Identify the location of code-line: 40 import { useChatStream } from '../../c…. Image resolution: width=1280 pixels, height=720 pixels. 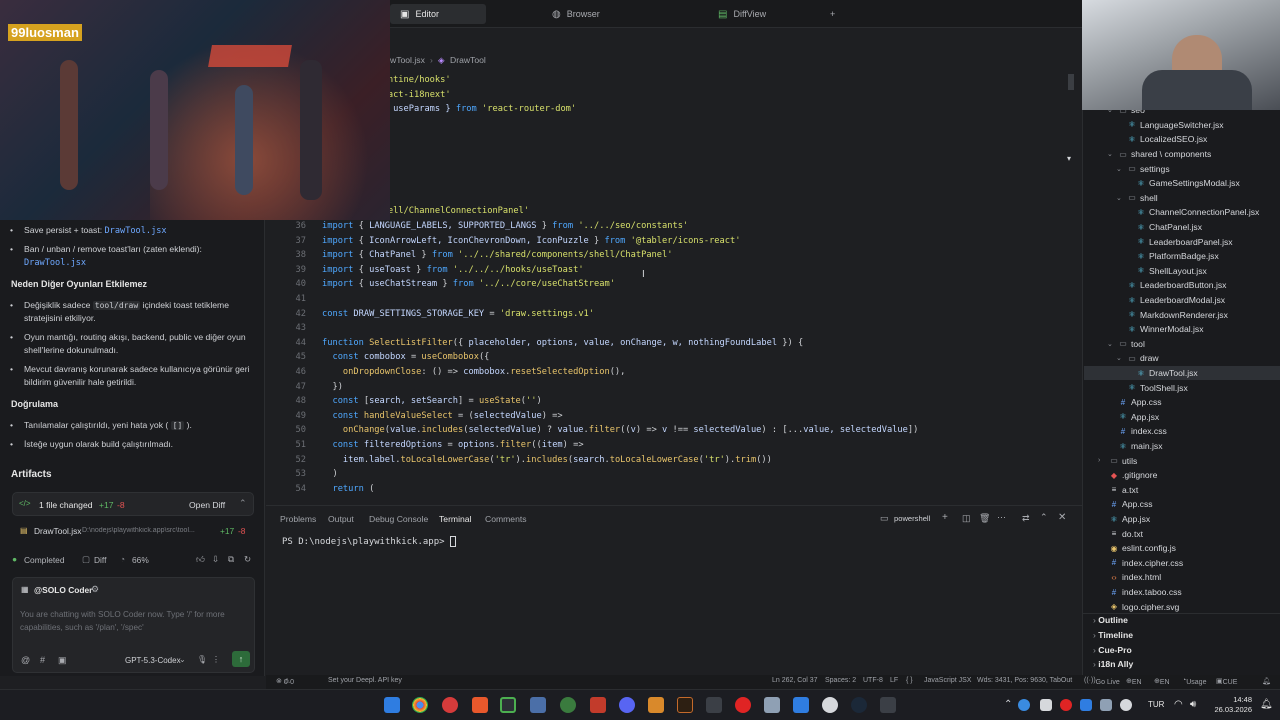
(666, 284).